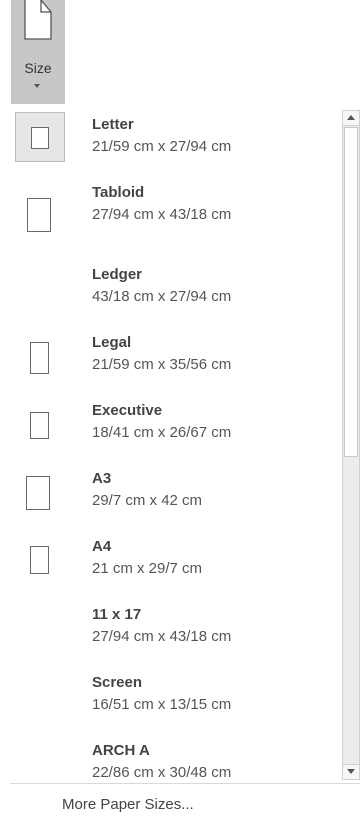  What do you see at coordinates (185, 783) in the screenshot?
I see `menu-divider` at bounding box center [185, 783].